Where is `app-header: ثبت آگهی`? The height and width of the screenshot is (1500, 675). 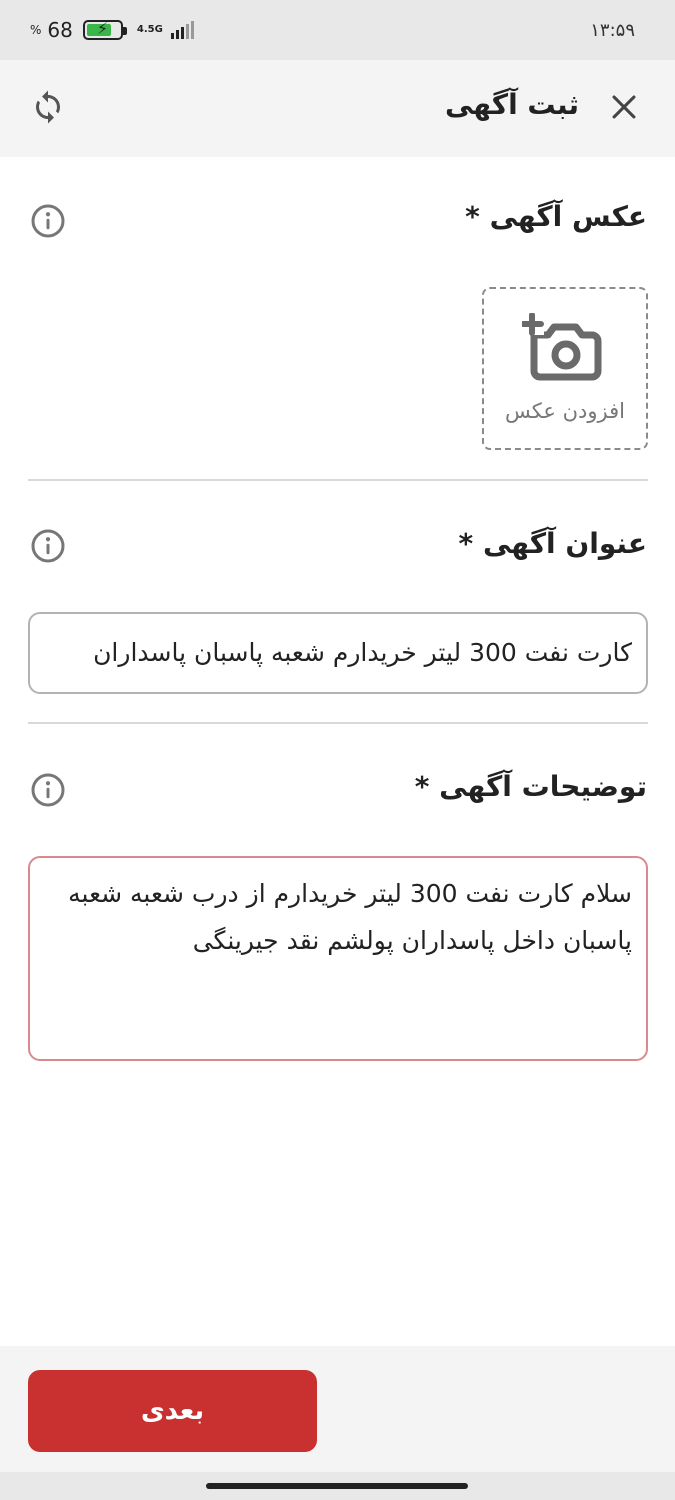 app-header: ثبت آگهی is located at coordinates (337, 108).